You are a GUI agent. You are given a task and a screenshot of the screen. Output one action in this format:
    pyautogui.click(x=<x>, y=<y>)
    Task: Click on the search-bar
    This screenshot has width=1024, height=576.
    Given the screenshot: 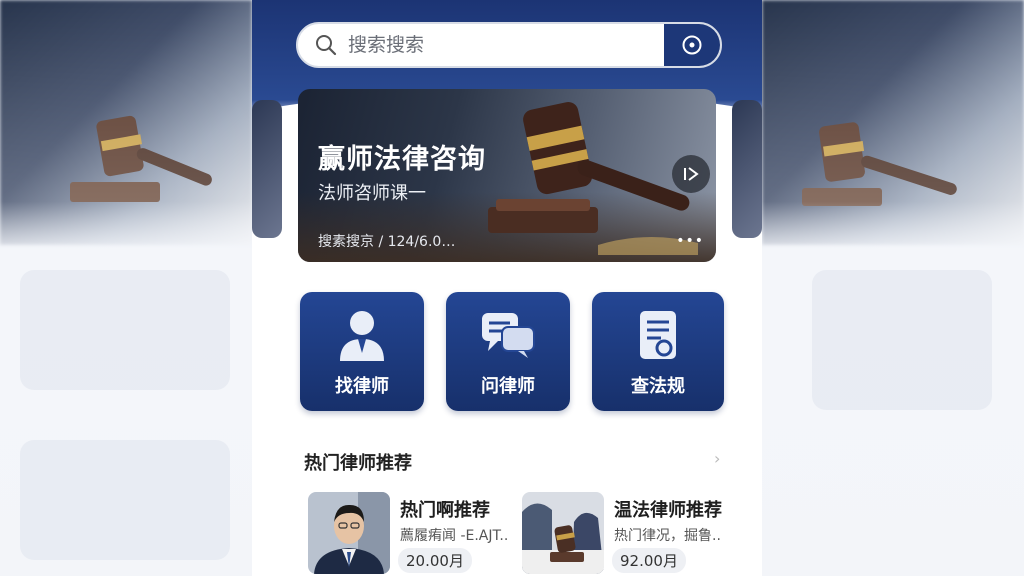 What is the action you would take?
    pyautogui.click(x=509, y=45)
    